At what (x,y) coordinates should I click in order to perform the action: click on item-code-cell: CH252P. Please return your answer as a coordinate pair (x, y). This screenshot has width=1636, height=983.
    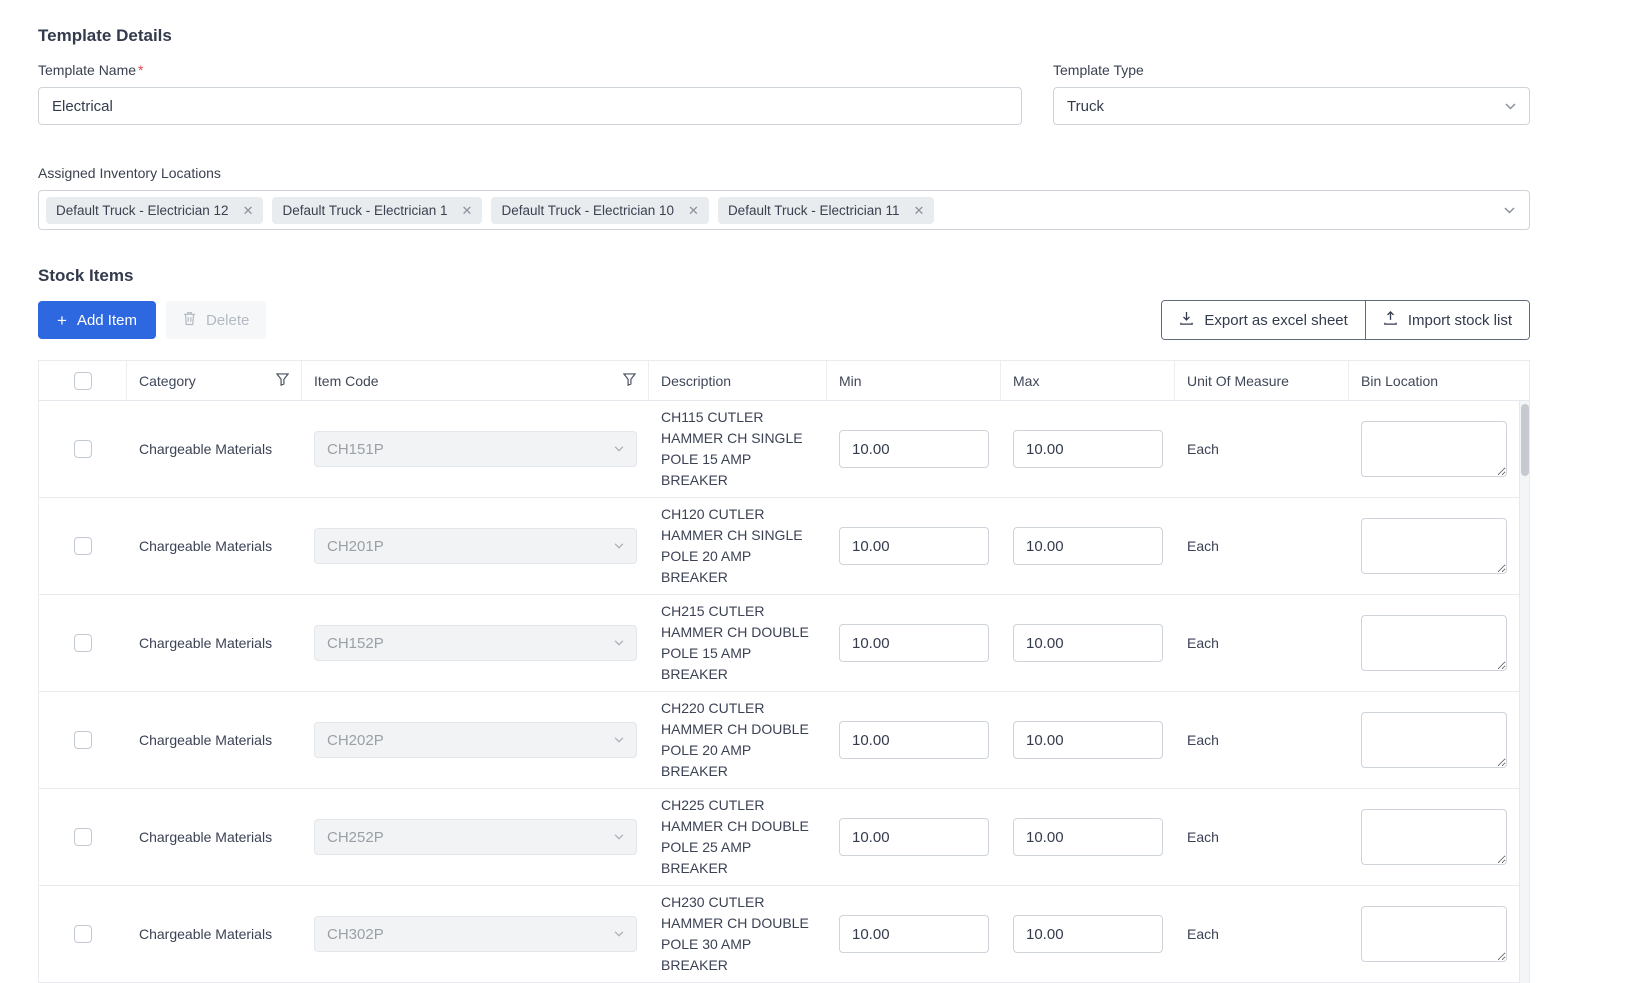
    Looking at the image, I should click on (475, 837).